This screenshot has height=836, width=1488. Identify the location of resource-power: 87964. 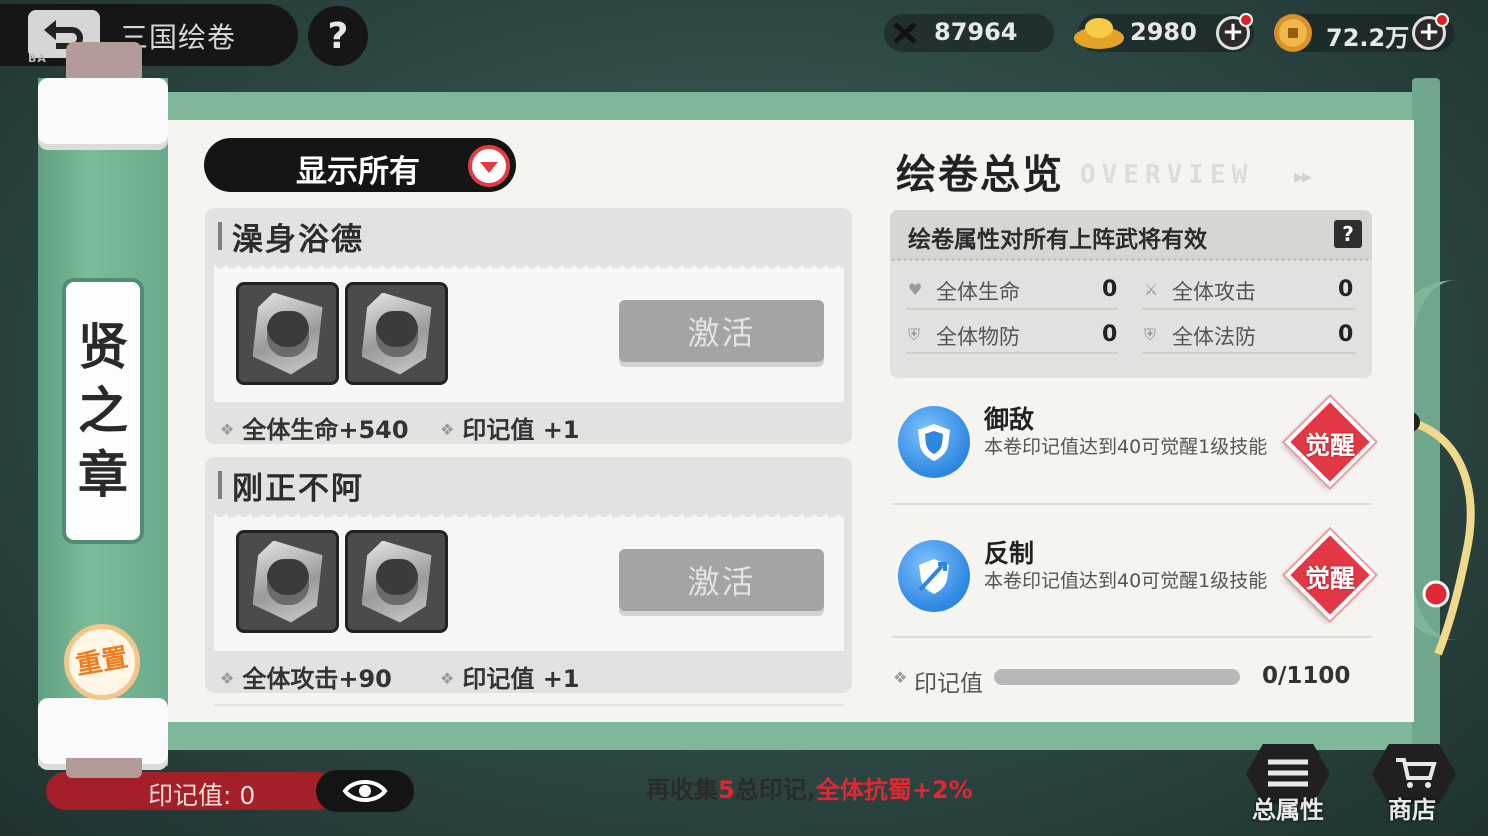
(969, 33).